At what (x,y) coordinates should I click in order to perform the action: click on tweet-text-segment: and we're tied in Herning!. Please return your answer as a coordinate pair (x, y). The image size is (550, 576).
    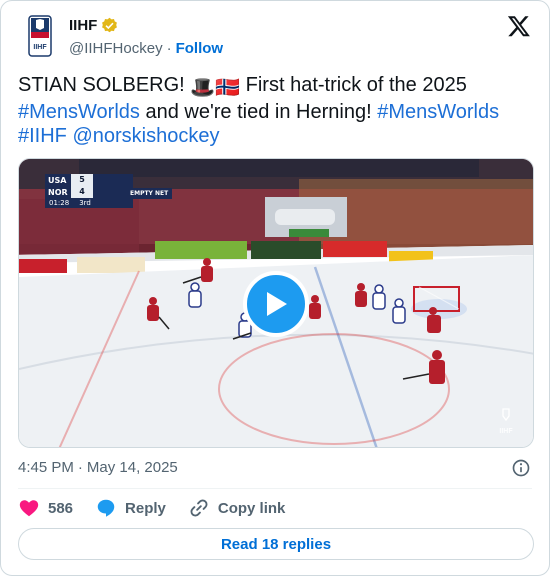
    Looking at the image, I should click on (258, 112).